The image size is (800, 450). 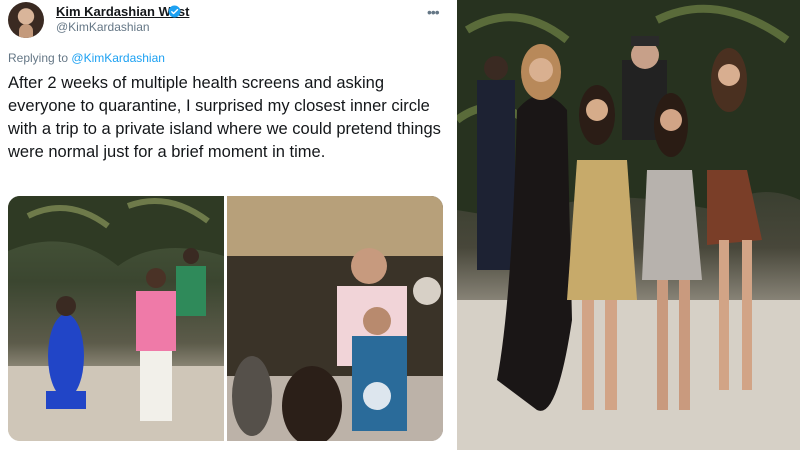 I want to click on replying-to-link: @KimKardashian, so click(x=118, y=58).